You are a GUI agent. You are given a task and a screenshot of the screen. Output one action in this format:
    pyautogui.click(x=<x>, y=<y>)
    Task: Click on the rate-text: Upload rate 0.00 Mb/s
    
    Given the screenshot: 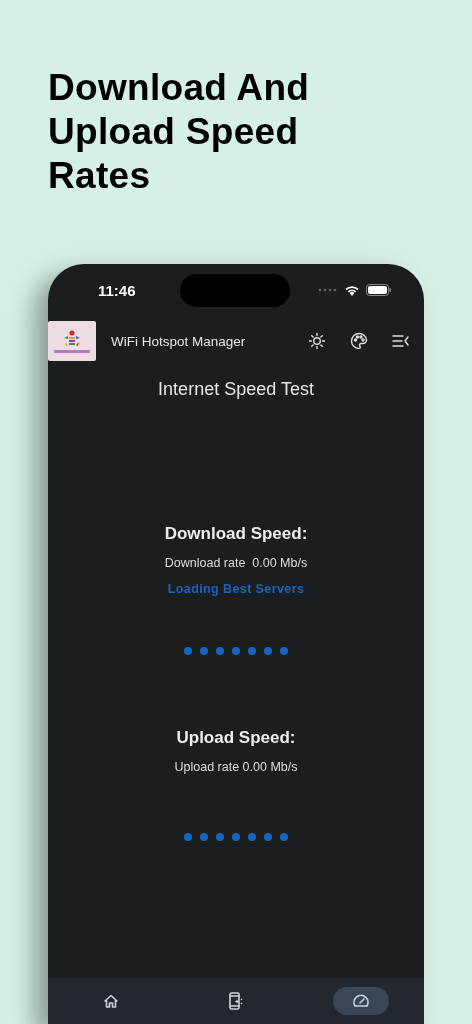 What is the action you would take?
    pyautogui.click(x=236, y=767)
    